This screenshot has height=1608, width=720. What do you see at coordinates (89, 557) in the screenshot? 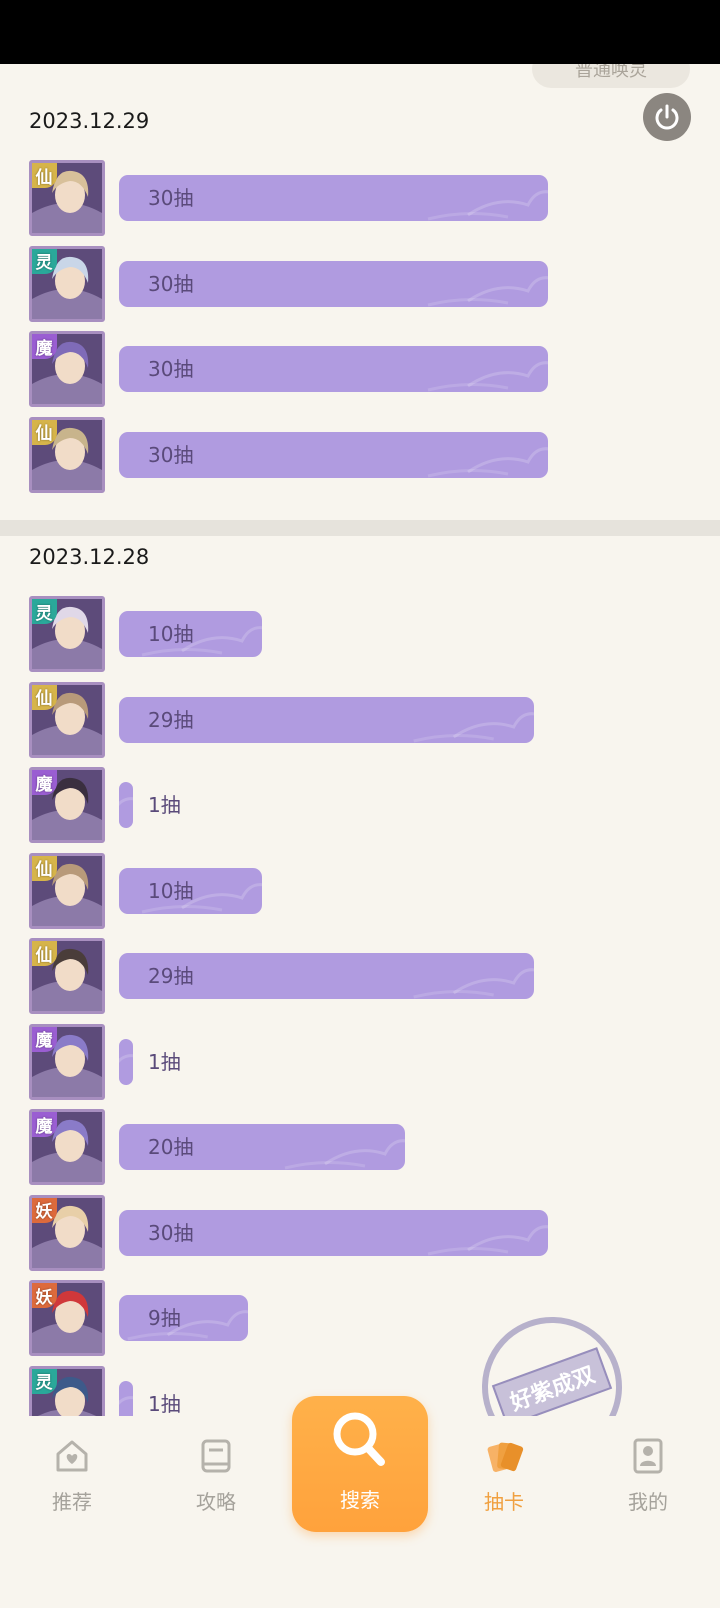
I see `section-date: 2023.12.28` at bounding box center [89, 557].